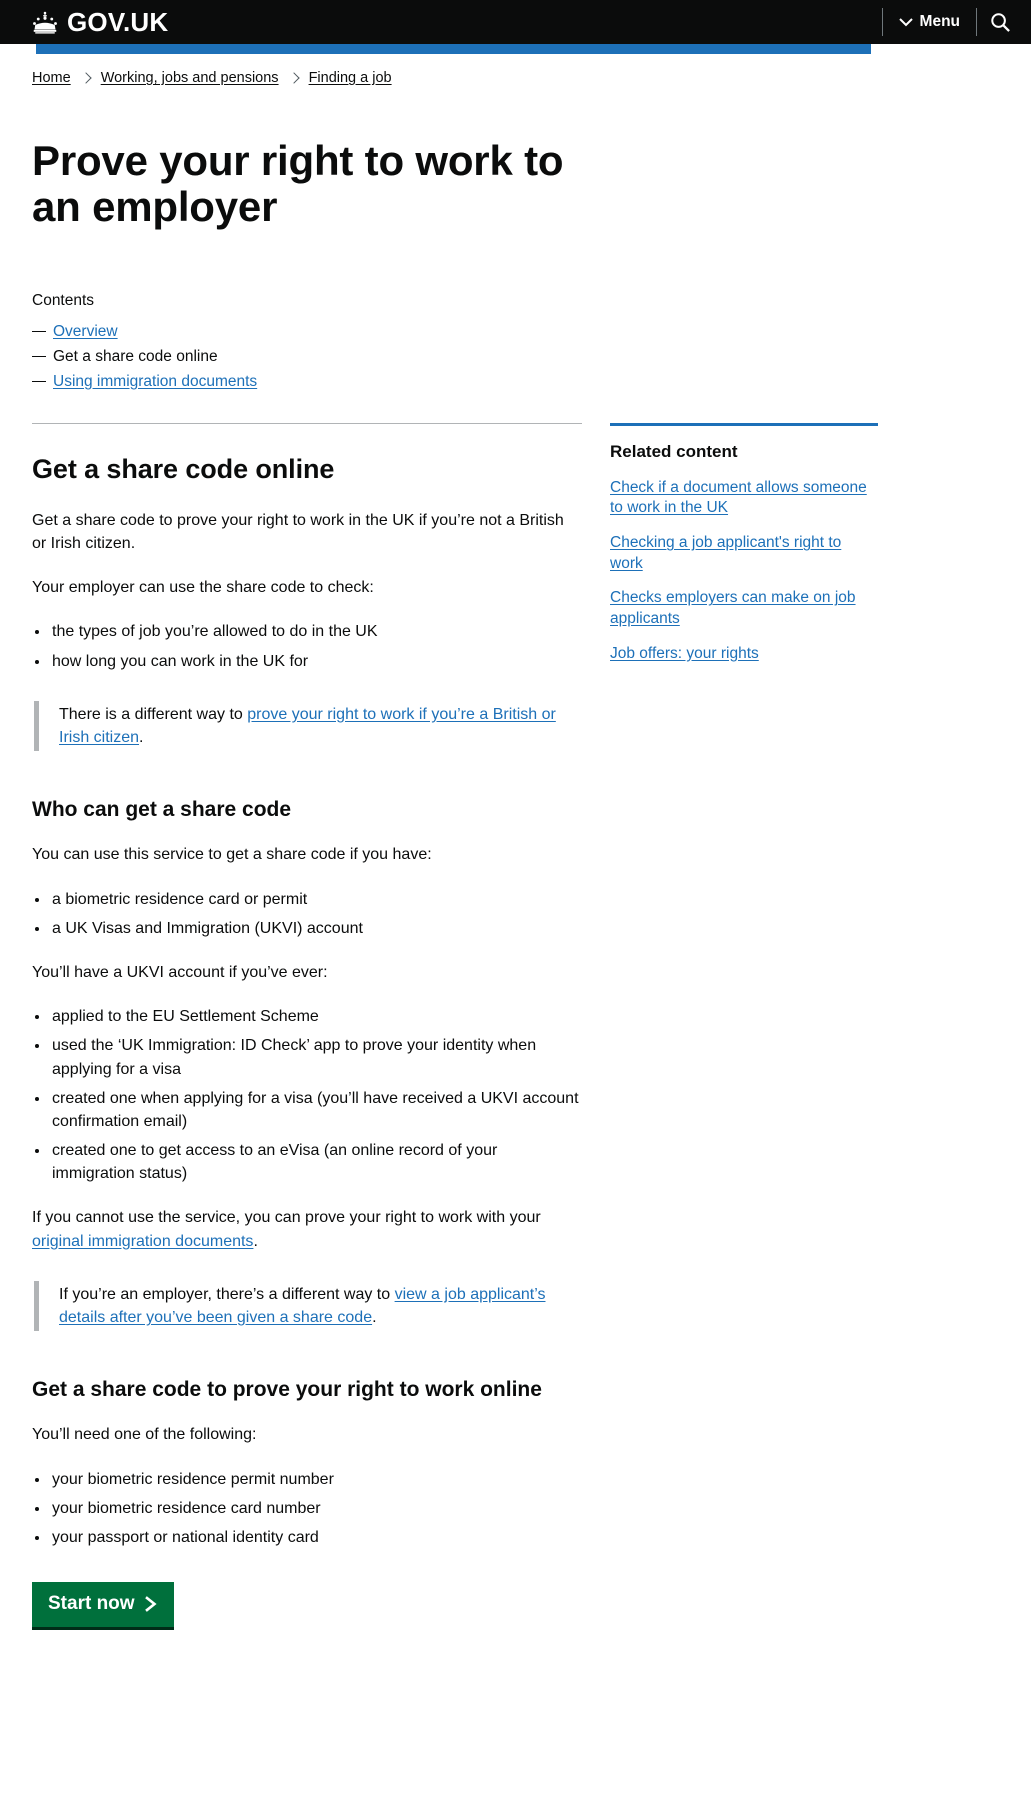  I want to click on govuk-logo-link: GOV.UK, so click(99, 22).